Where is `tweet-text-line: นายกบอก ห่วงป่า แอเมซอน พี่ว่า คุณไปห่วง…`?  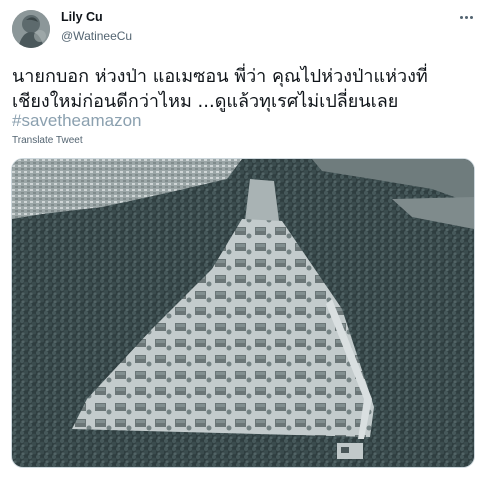 tweet-text-line: นายกบอก ห่วงป่า แอเมซอน พี่ว่า คุณไปห่วง… is located at coordinates (220, 76).